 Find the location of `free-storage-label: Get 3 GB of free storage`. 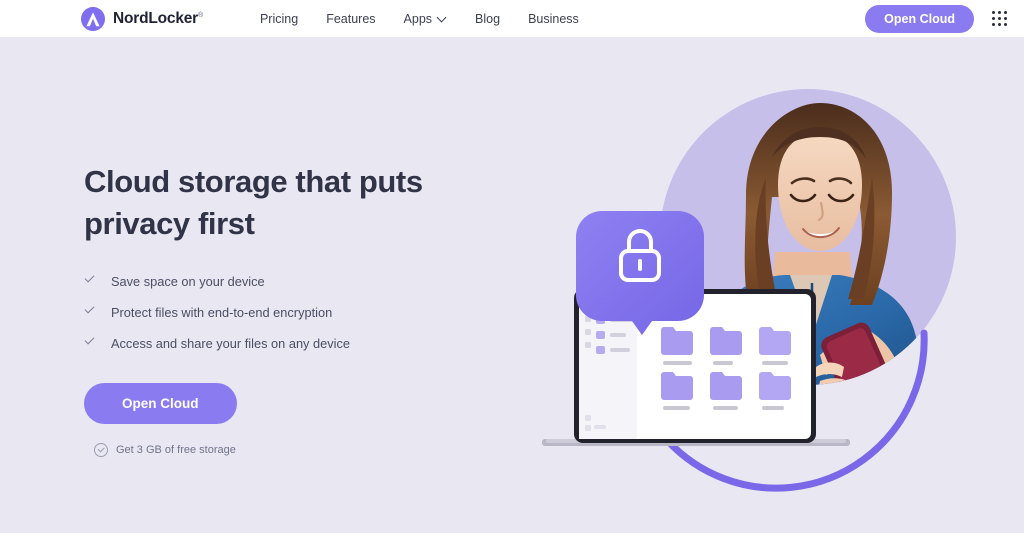

free-storage-label: Get 3 GB of free storage is located at coordinates (176, 450).